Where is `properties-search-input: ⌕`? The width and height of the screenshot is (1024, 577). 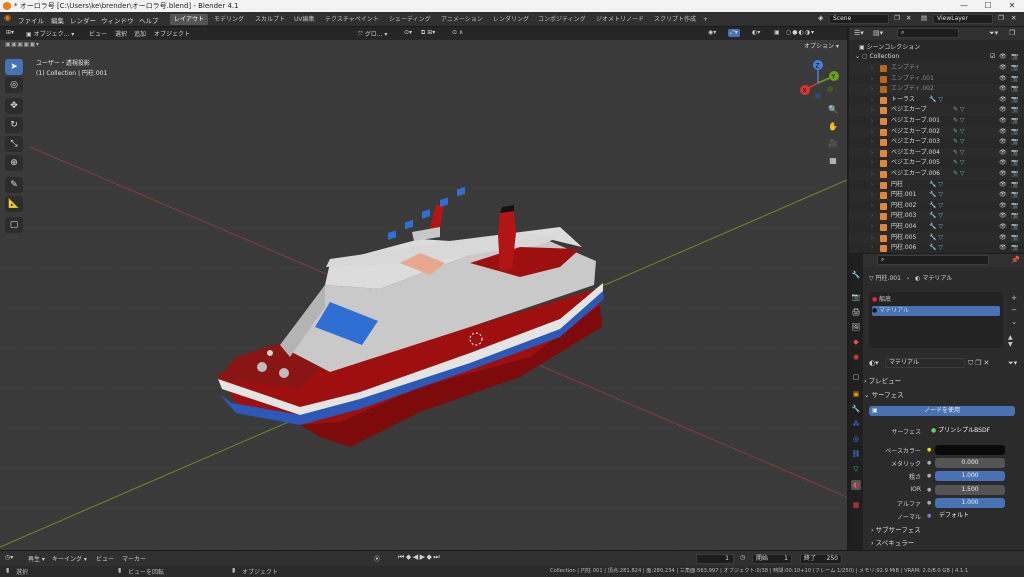 properties-search-input: ⌕ is located at coordinates (933, 260).